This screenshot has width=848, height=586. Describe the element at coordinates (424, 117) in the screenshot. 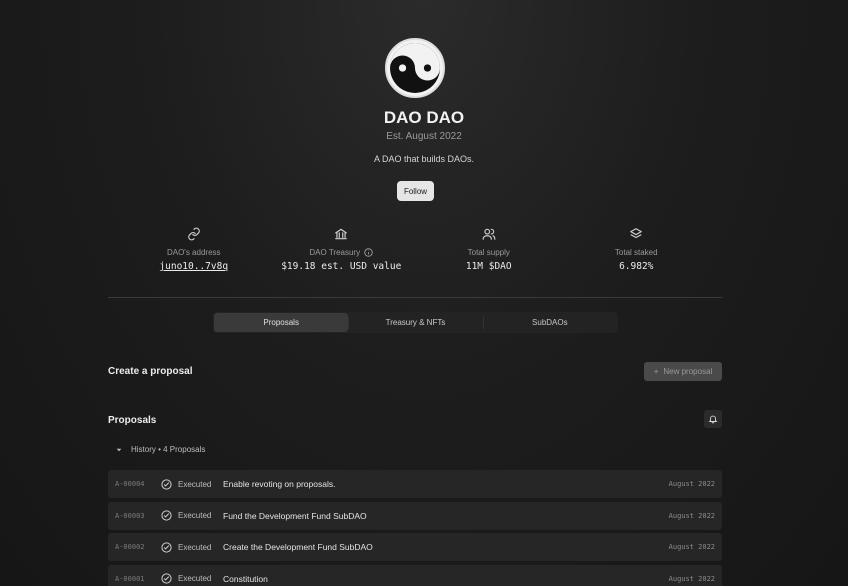

I see `dao-name: DAO DAO` at that location.